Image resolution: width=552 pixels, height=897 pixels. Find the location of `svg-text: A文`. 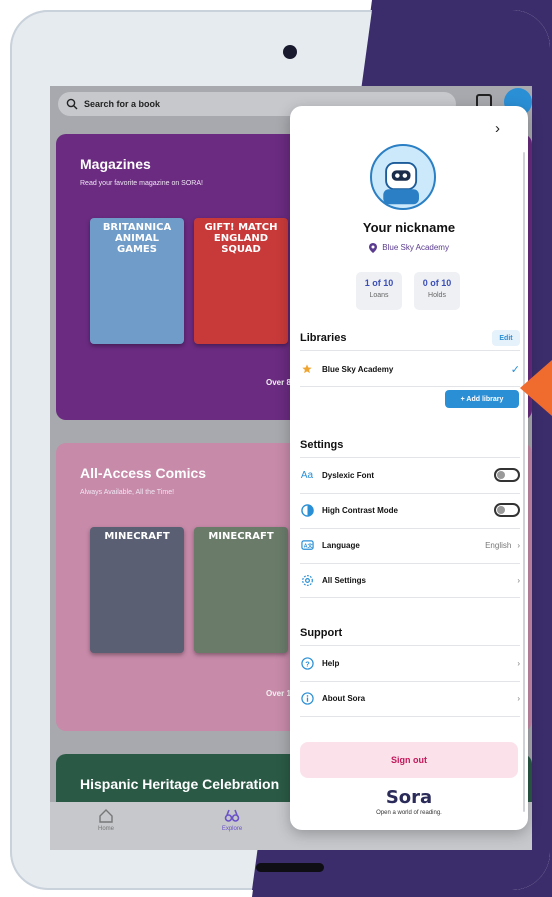

svg-text: A文 is located at coordinates (308, 545).